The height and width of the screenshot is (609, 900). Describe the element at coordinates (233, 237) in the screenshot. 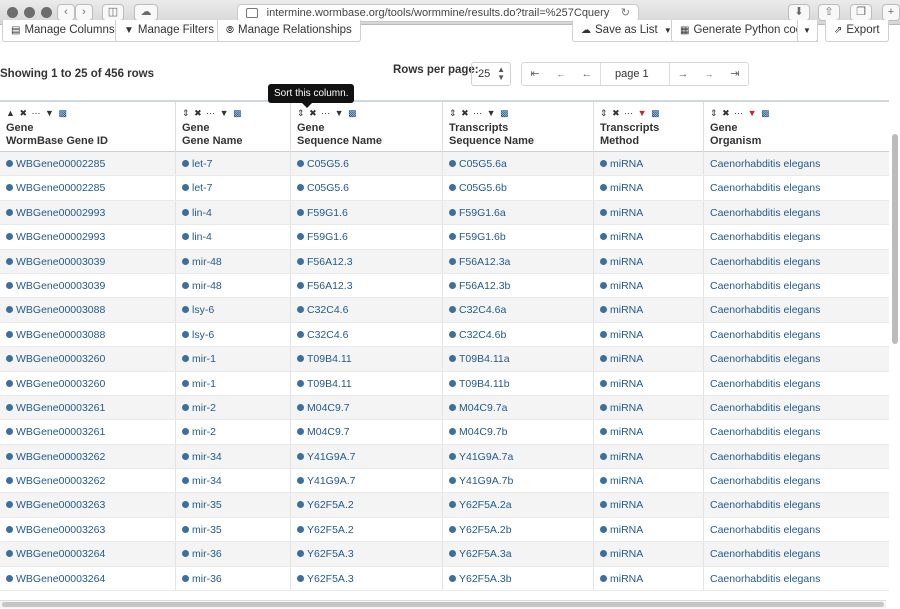

I see `table-cell: lin-4` at that location.